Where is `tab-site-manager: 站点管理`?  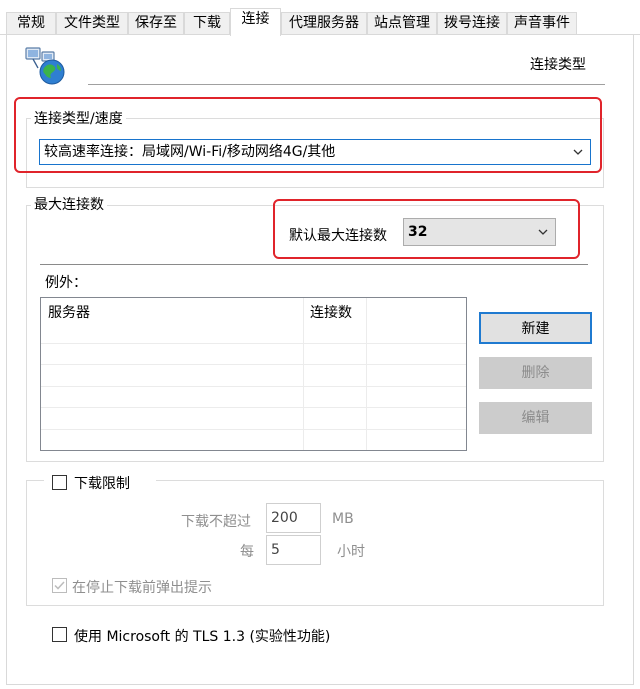
tab-site-manager: 站点管理 is located at coordinates (402, 23).